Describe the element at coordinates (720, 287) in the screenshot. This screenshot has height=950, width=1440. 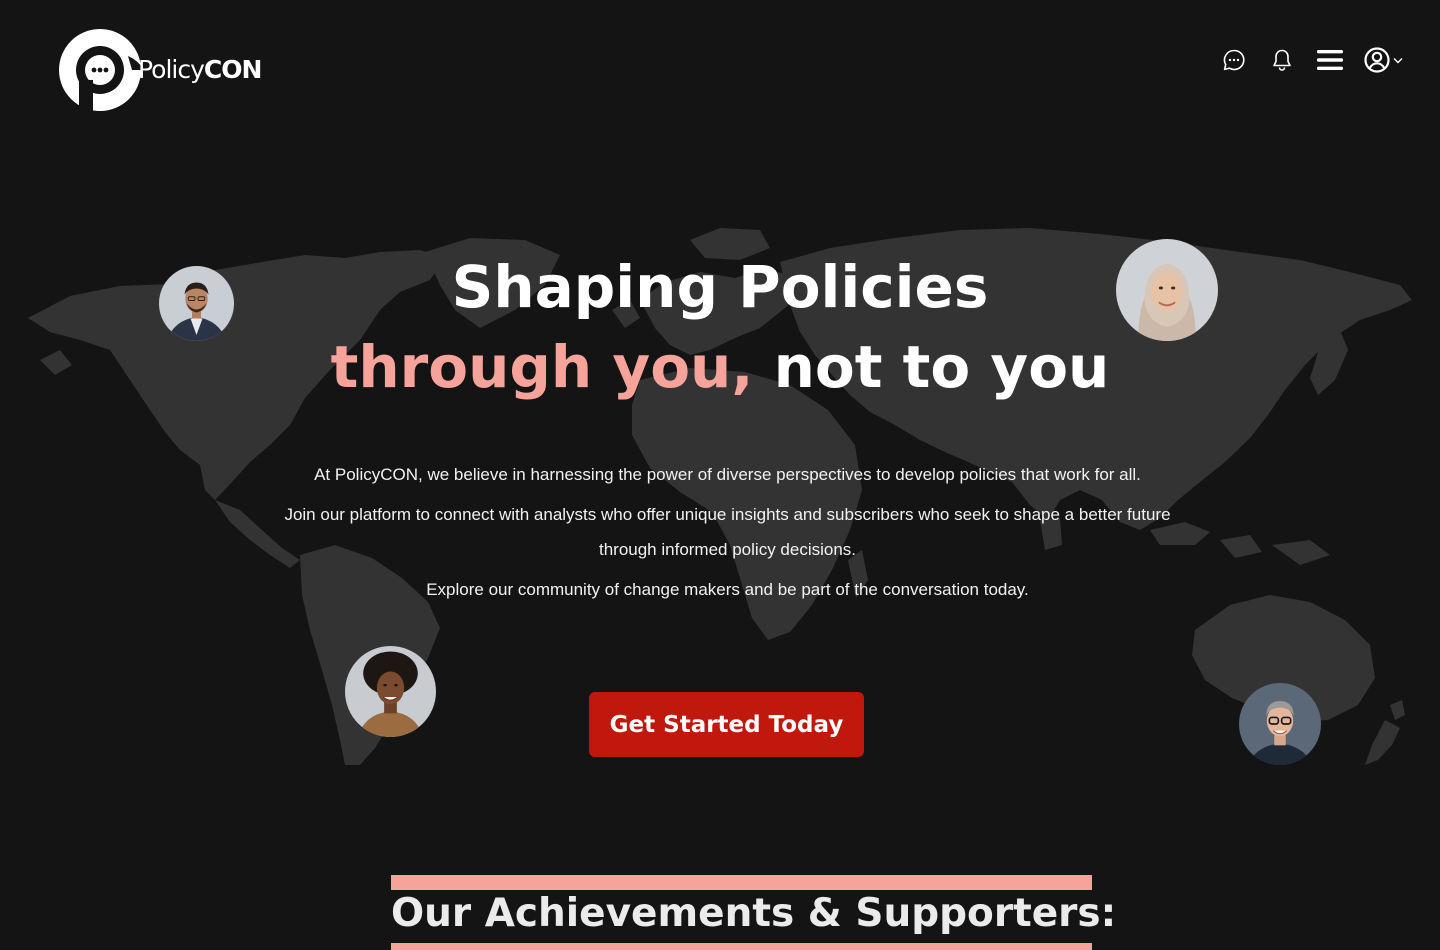
I see `hero-title-line-1: Shaping Policies` at that location.